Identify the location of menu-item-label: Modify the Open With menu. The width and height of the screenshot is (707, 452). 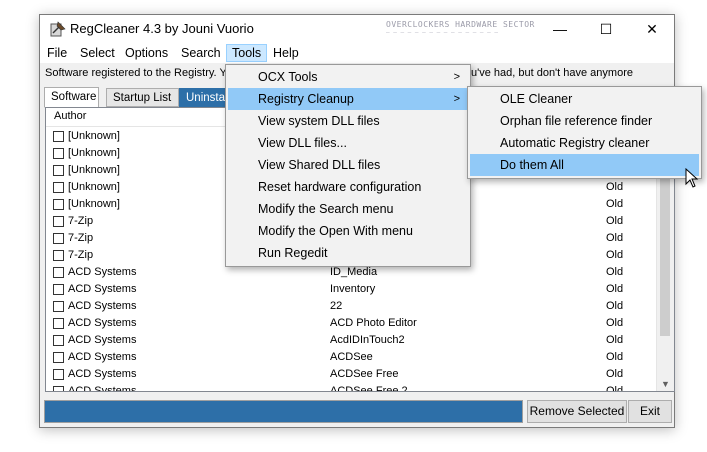
(335, 231).